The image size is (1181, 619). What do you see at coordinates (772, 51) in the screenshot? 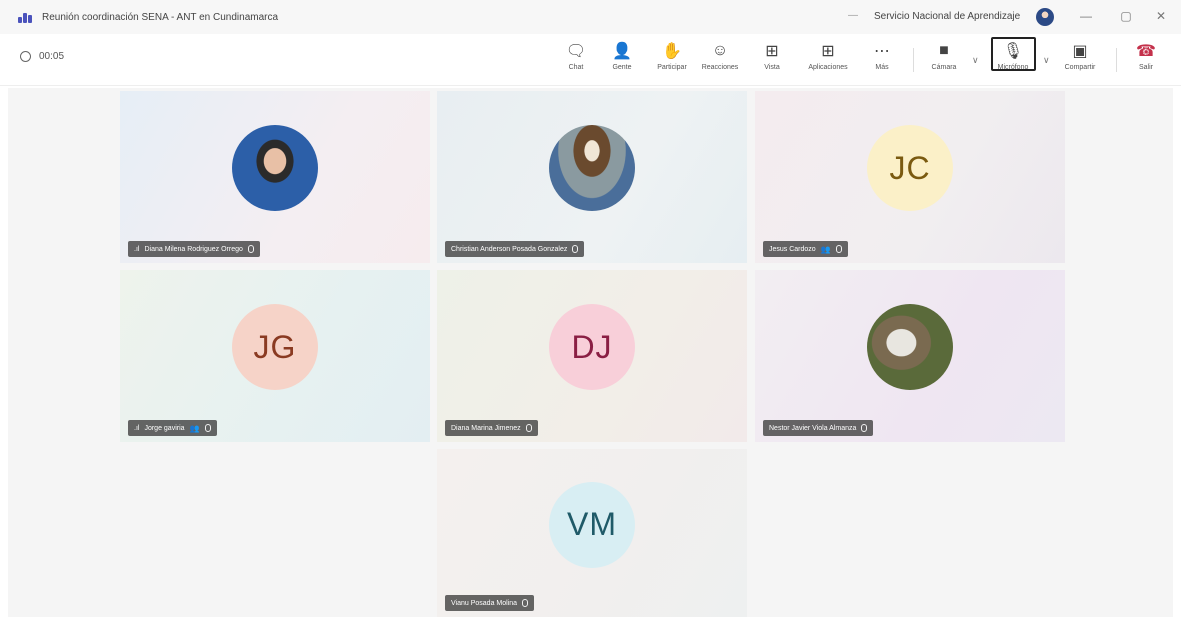
I see `grid-icon: ⊞` at bounding box center [772, 51].